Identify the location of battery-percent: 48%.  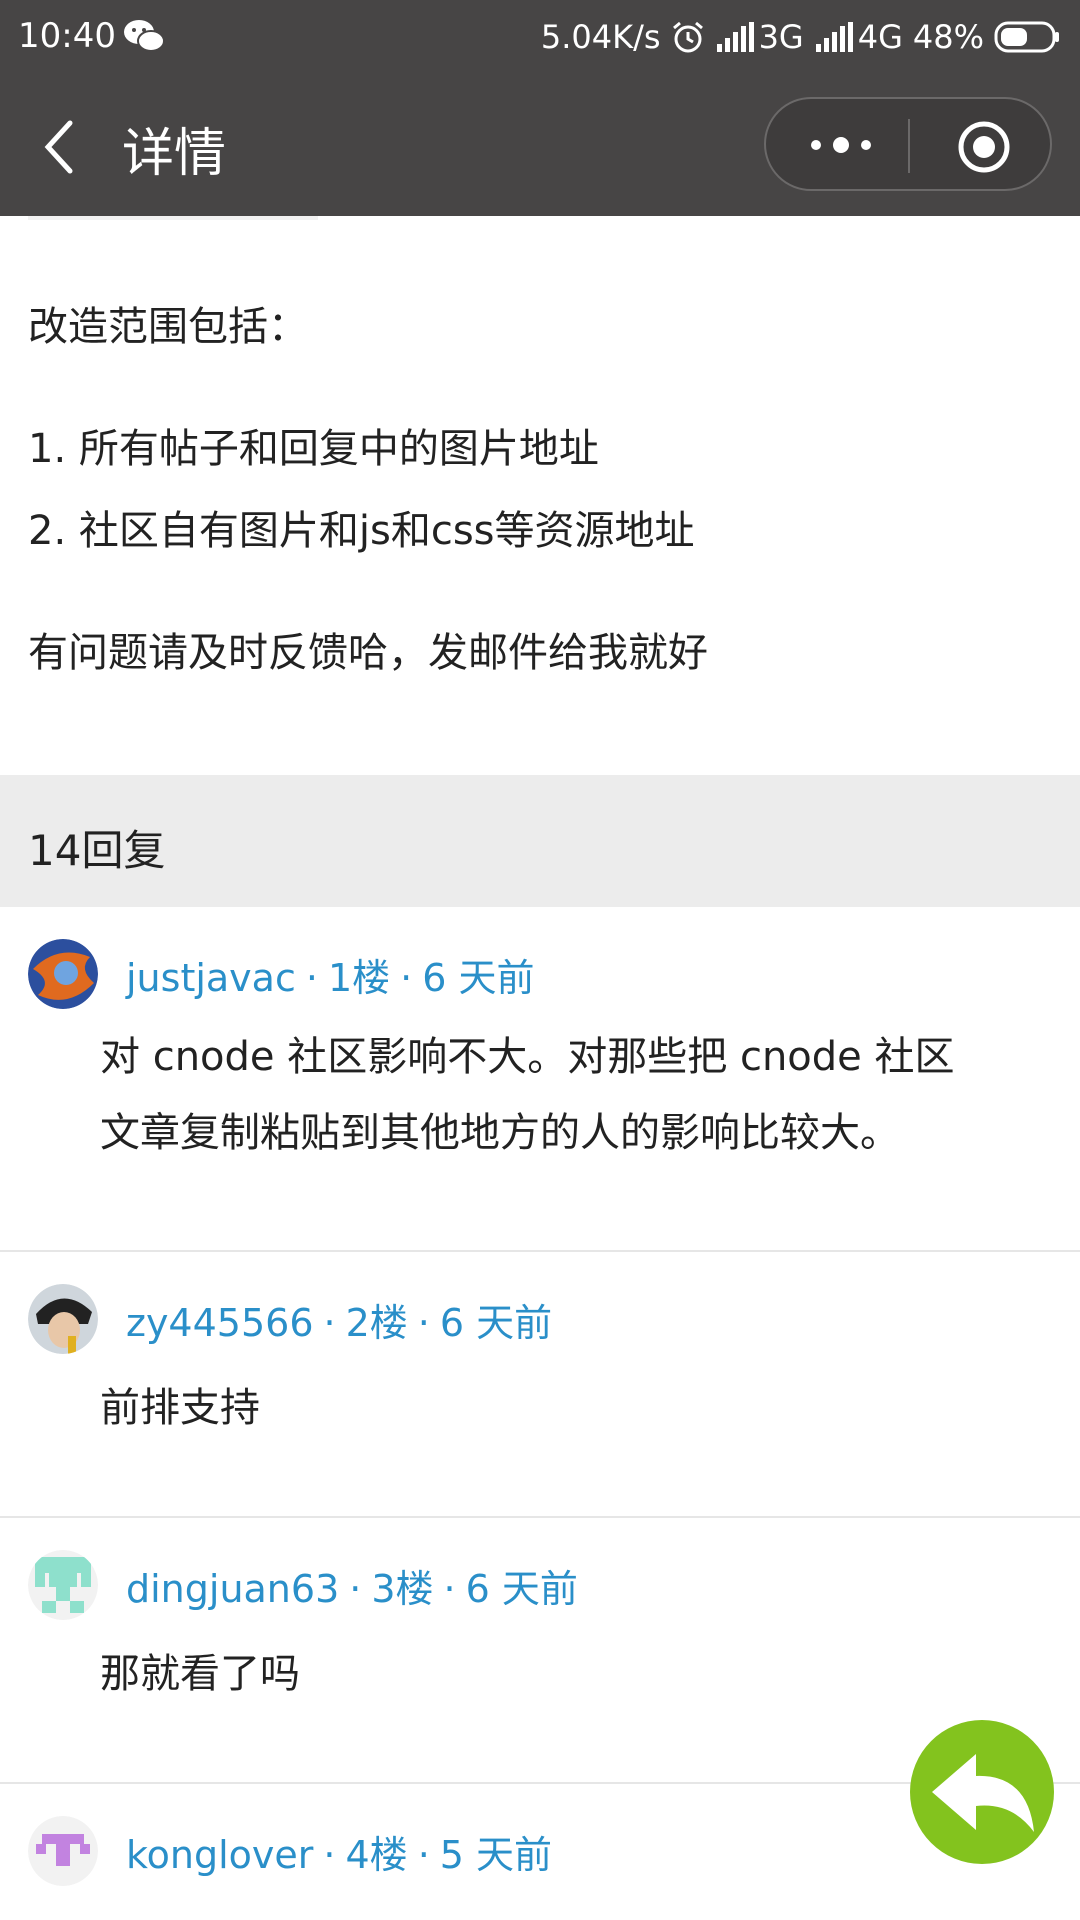
(948, 37).